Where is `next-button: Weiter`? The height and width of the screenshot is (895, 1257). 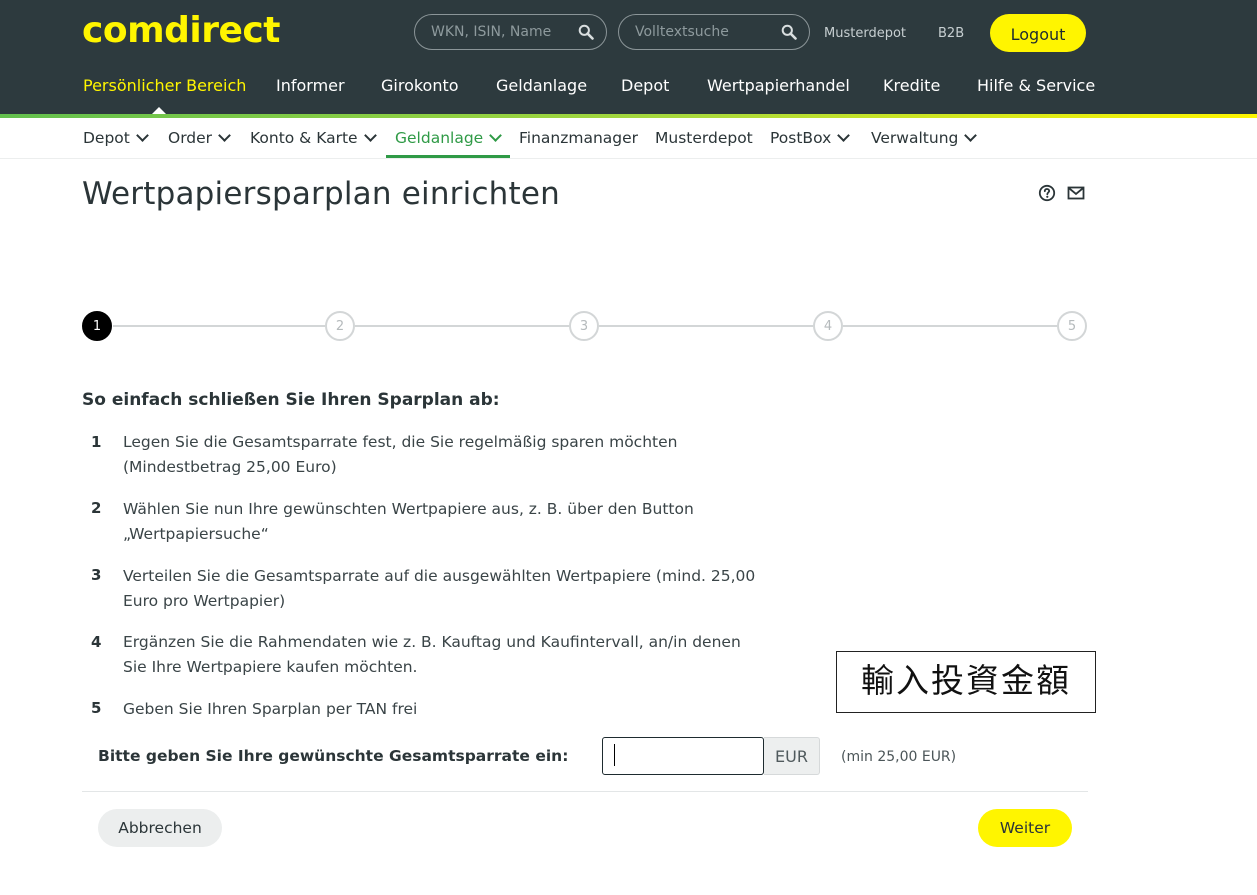
next-button: Weiter is located at coordinates (1025, 828).